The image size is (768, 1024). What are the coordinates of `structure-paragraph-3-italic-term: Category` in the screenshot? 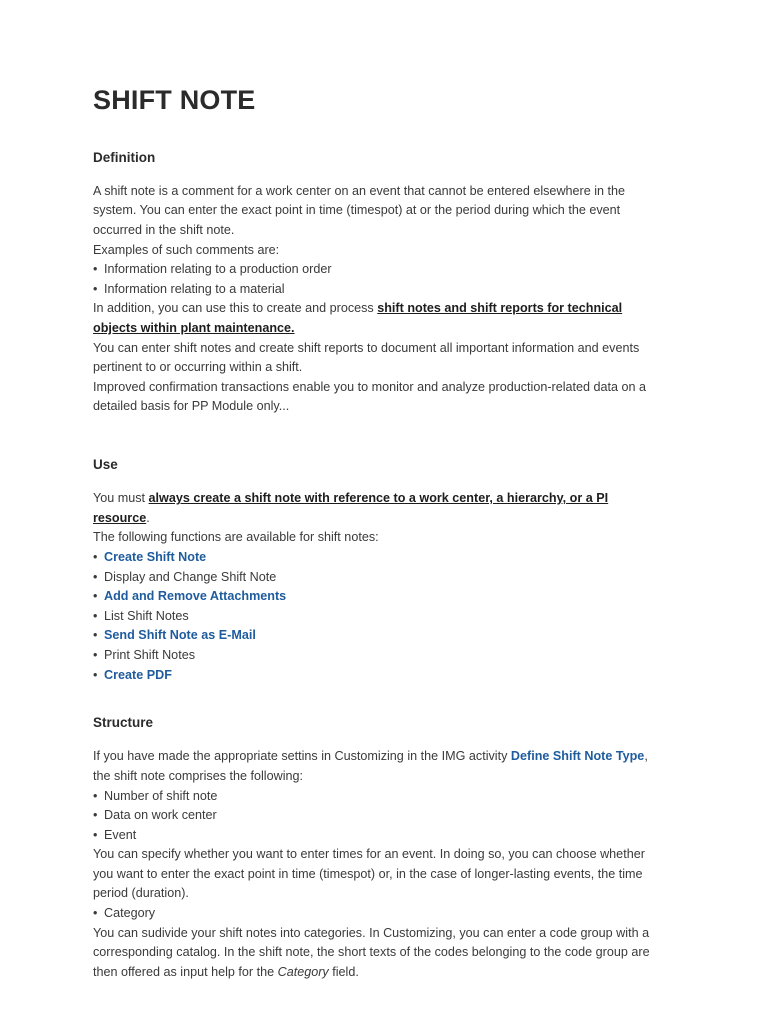 It's located at (303, 971).